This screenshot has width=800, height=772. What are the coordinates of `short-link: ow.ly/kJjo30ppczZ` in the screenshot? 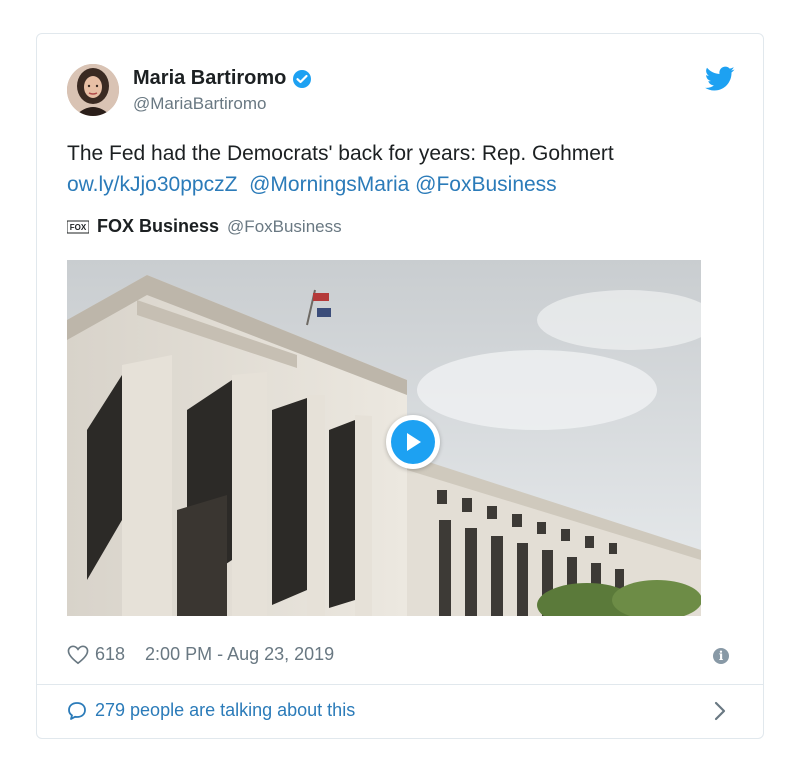 It's located at (152, 184).